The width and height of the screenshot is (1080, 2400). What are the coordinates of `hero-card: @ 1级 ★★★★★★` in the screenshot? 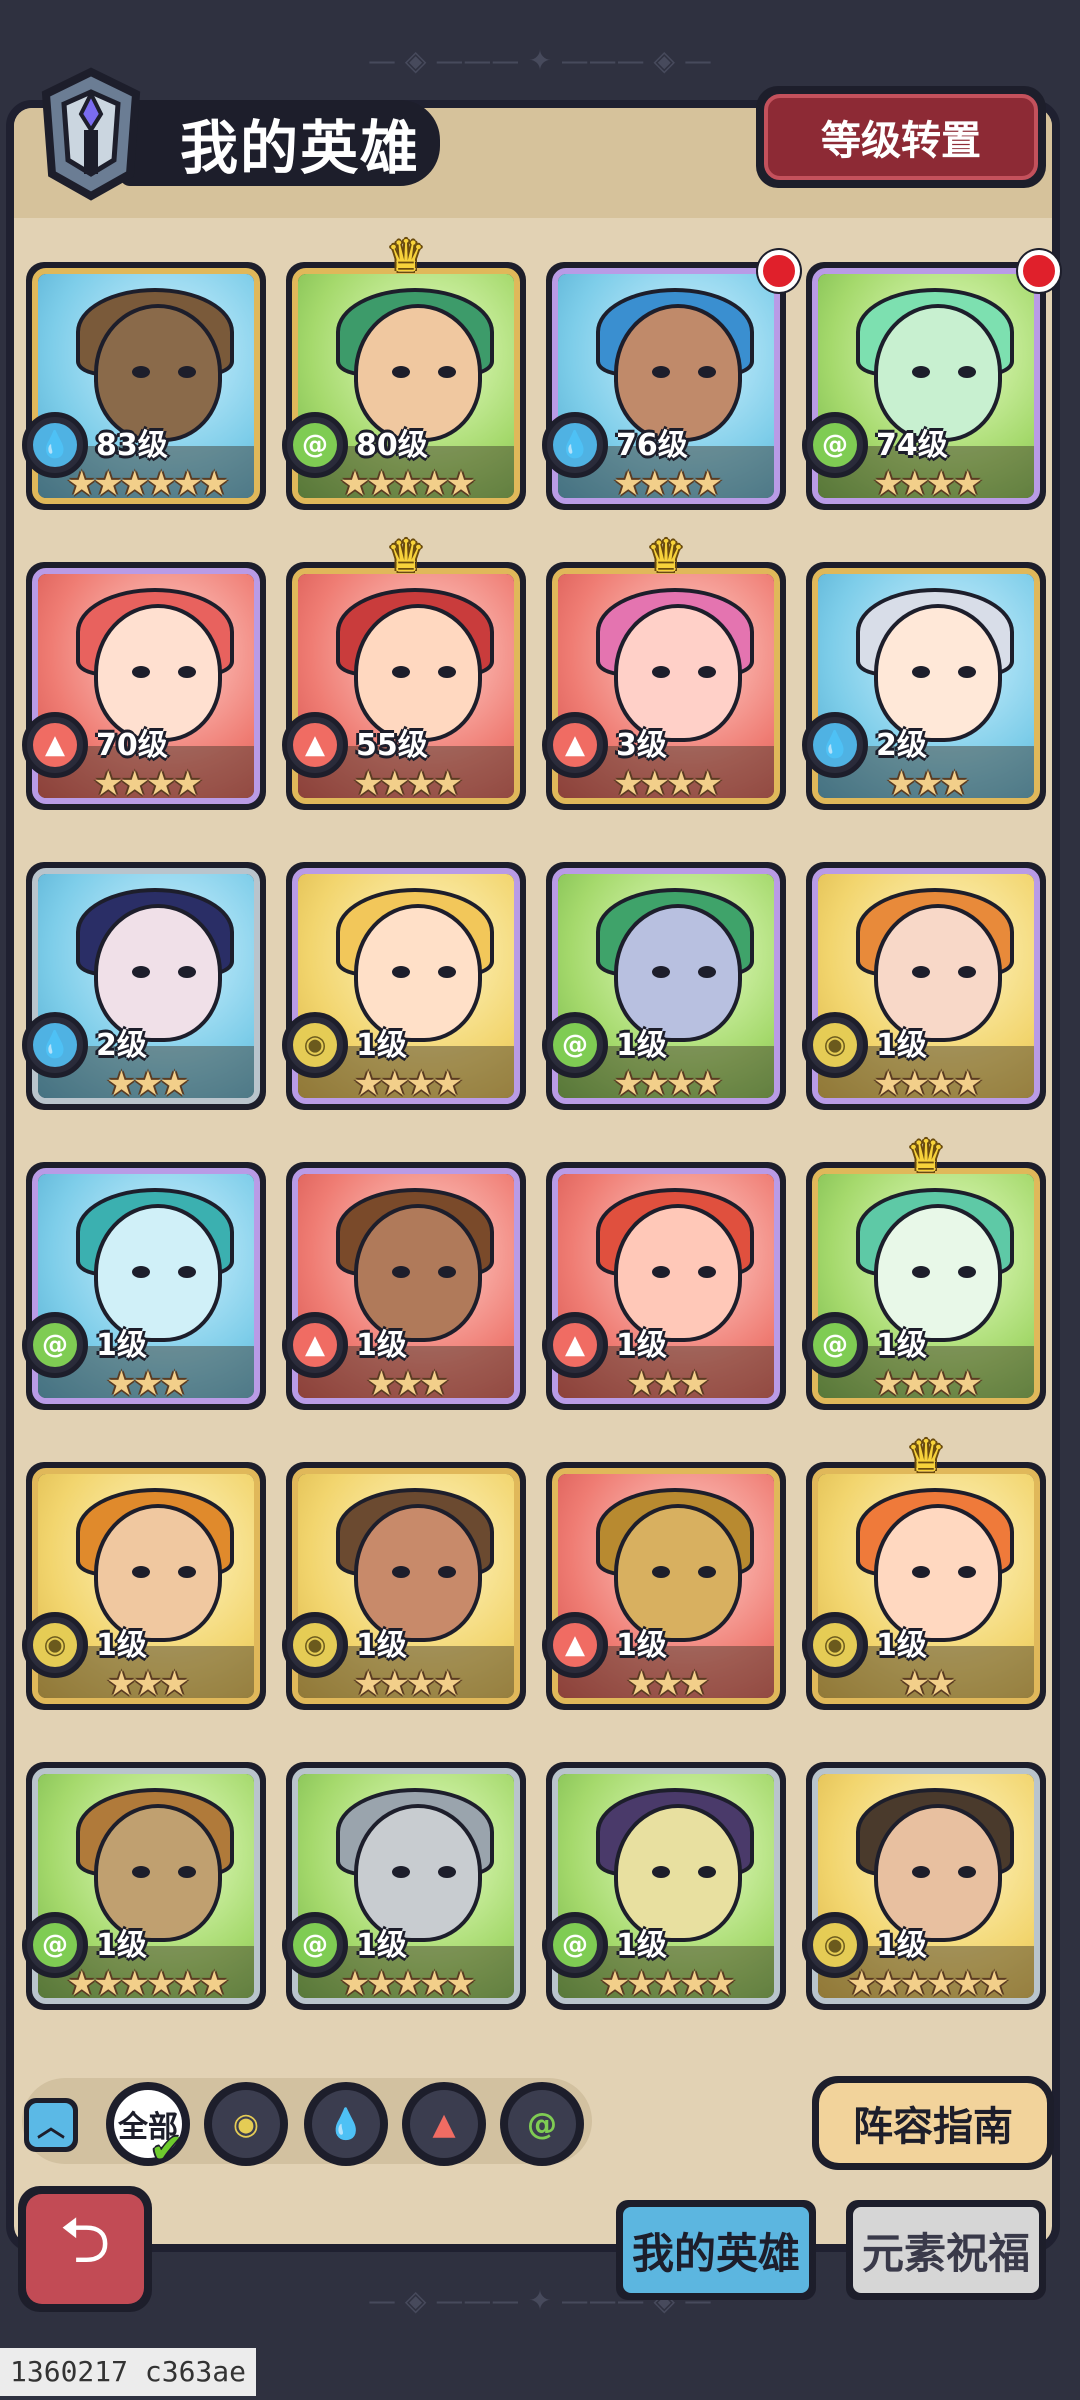 It's located at (144, 1886).